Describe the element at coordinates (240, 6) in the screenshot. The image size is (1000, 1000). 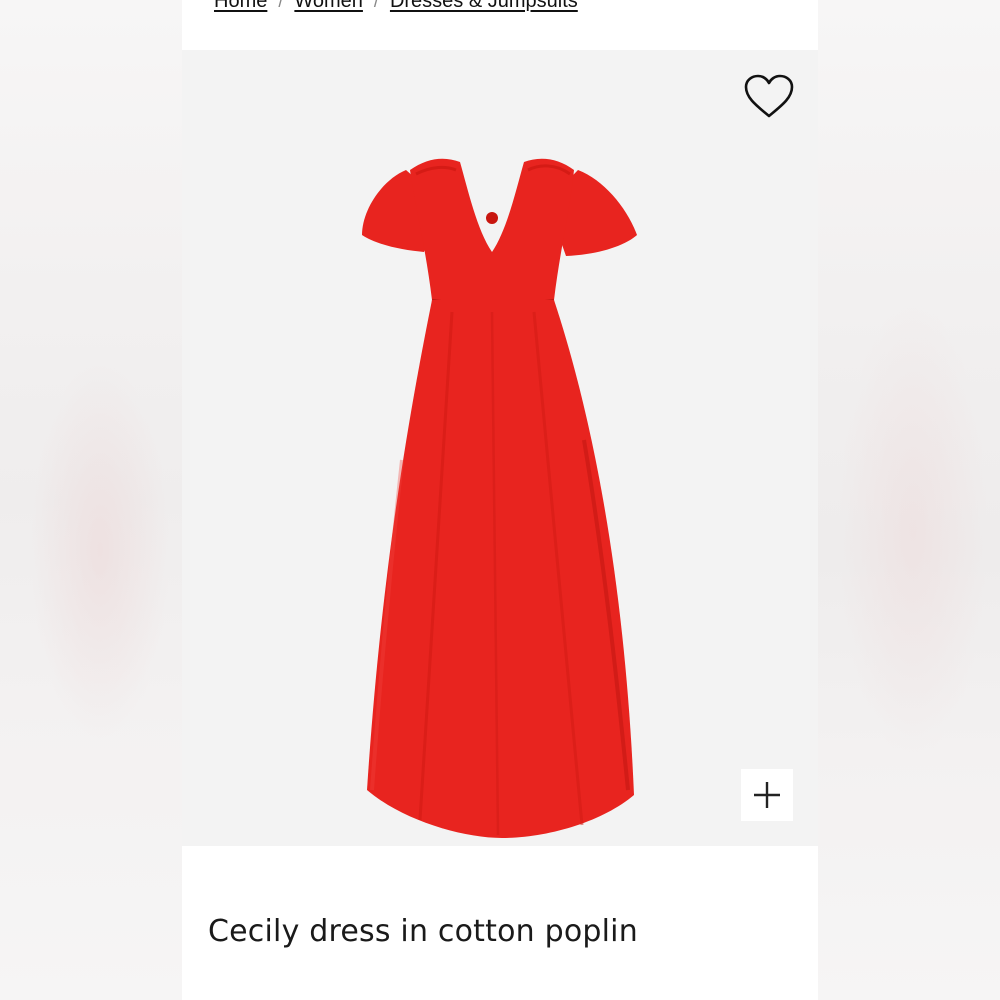
I see `breadcrumb-home-link: Home` at that location.